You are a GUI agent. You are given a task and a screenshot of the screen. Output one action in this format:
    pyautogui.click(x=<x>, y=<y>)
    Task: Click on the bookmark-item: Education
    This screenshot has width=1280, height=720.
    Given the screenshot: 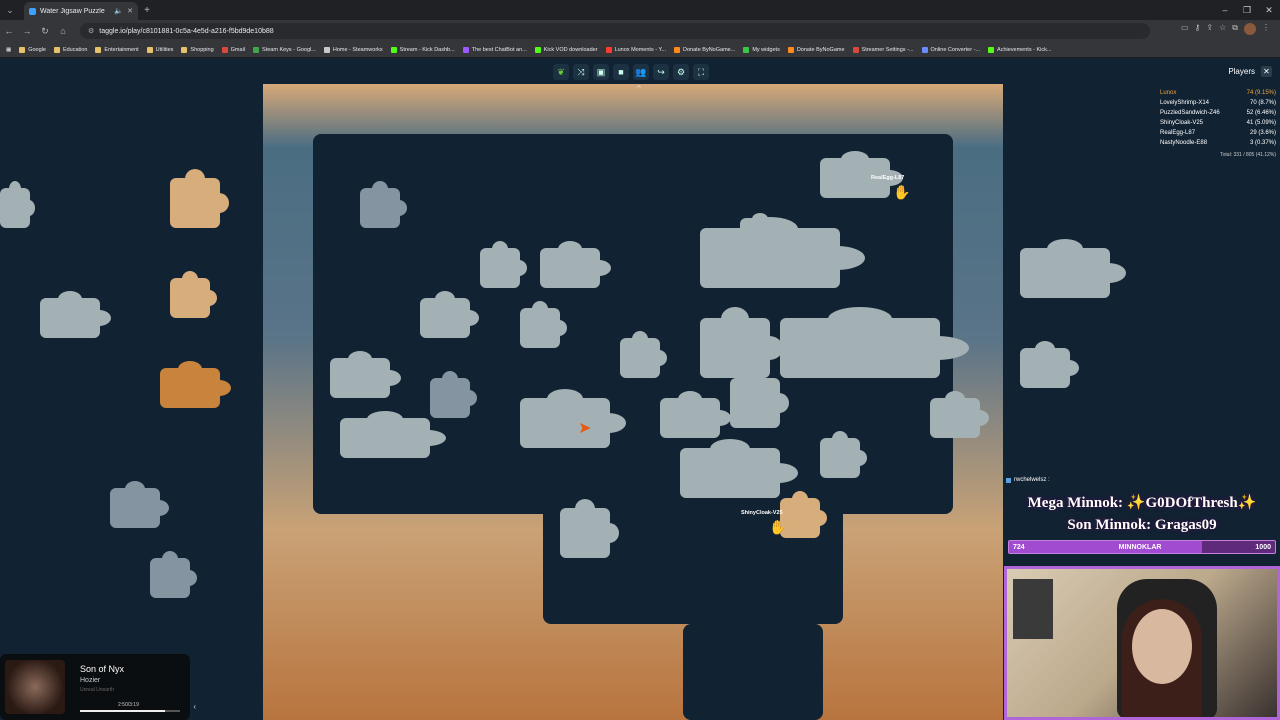 What is the action you would take?
    pyautogui.click(x=70, y=49)
    